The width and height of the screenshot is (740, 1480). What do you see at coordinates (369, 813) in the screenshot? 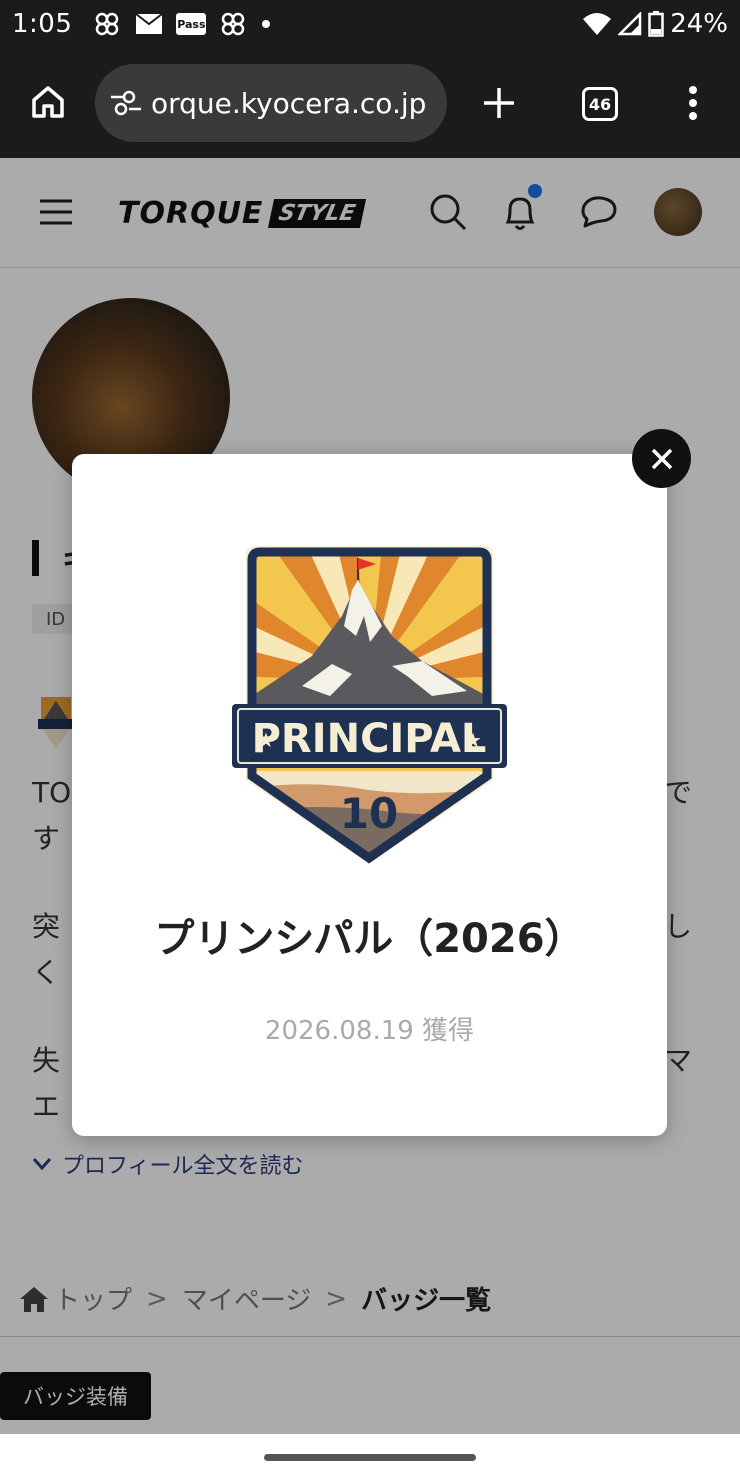
I see `badge-number-text: 10` at bounding box center [369, 813].